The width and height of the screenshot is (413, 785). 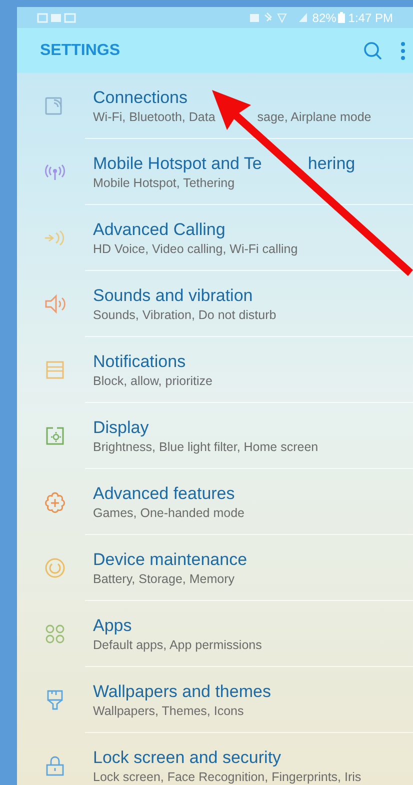 What do you see at coordinates (184, 315) in the screenshot?
I see `item-subtitle: Sounds, Vibration, Do not disturb` at bounding box center [184, 315].